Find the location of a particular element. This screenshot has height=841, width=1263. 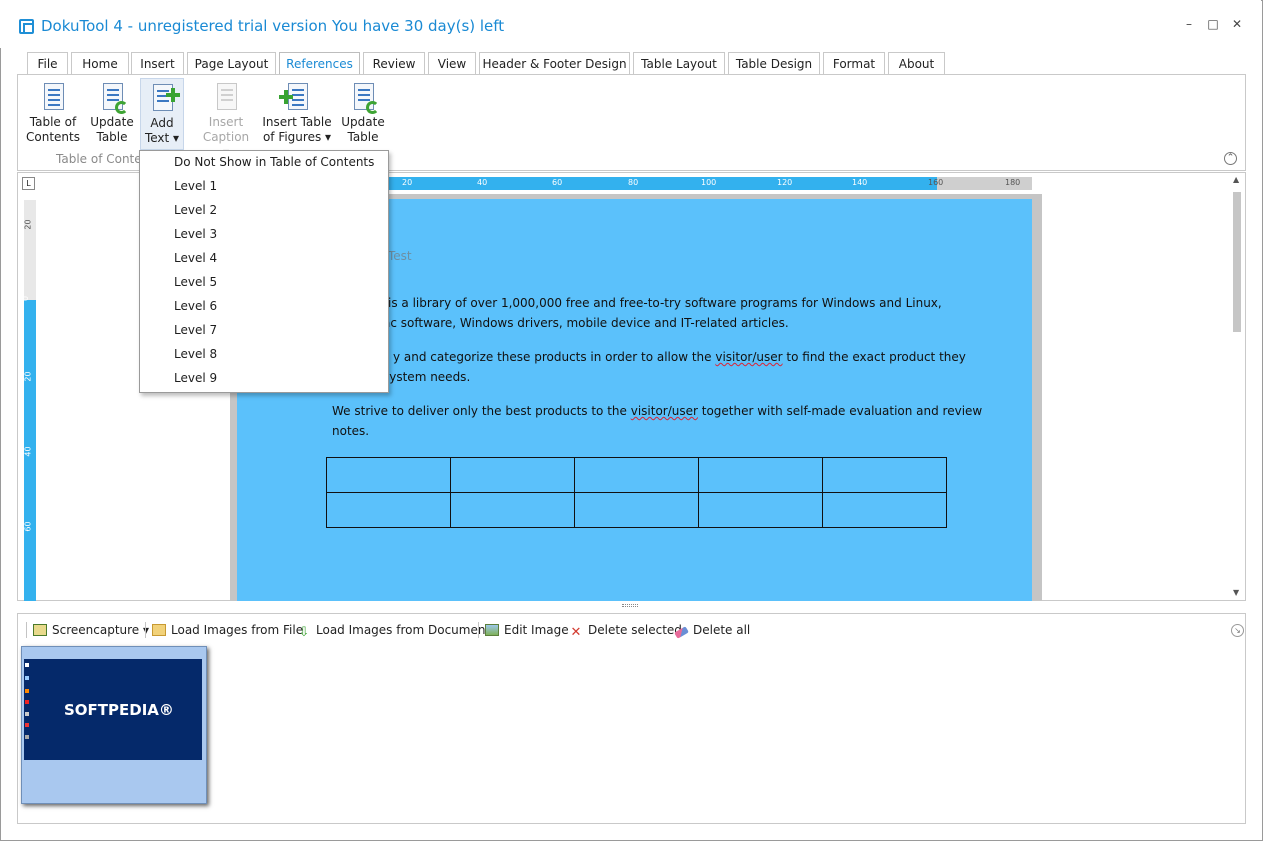

minimize-button: – is located at coordinates (1189, 24).